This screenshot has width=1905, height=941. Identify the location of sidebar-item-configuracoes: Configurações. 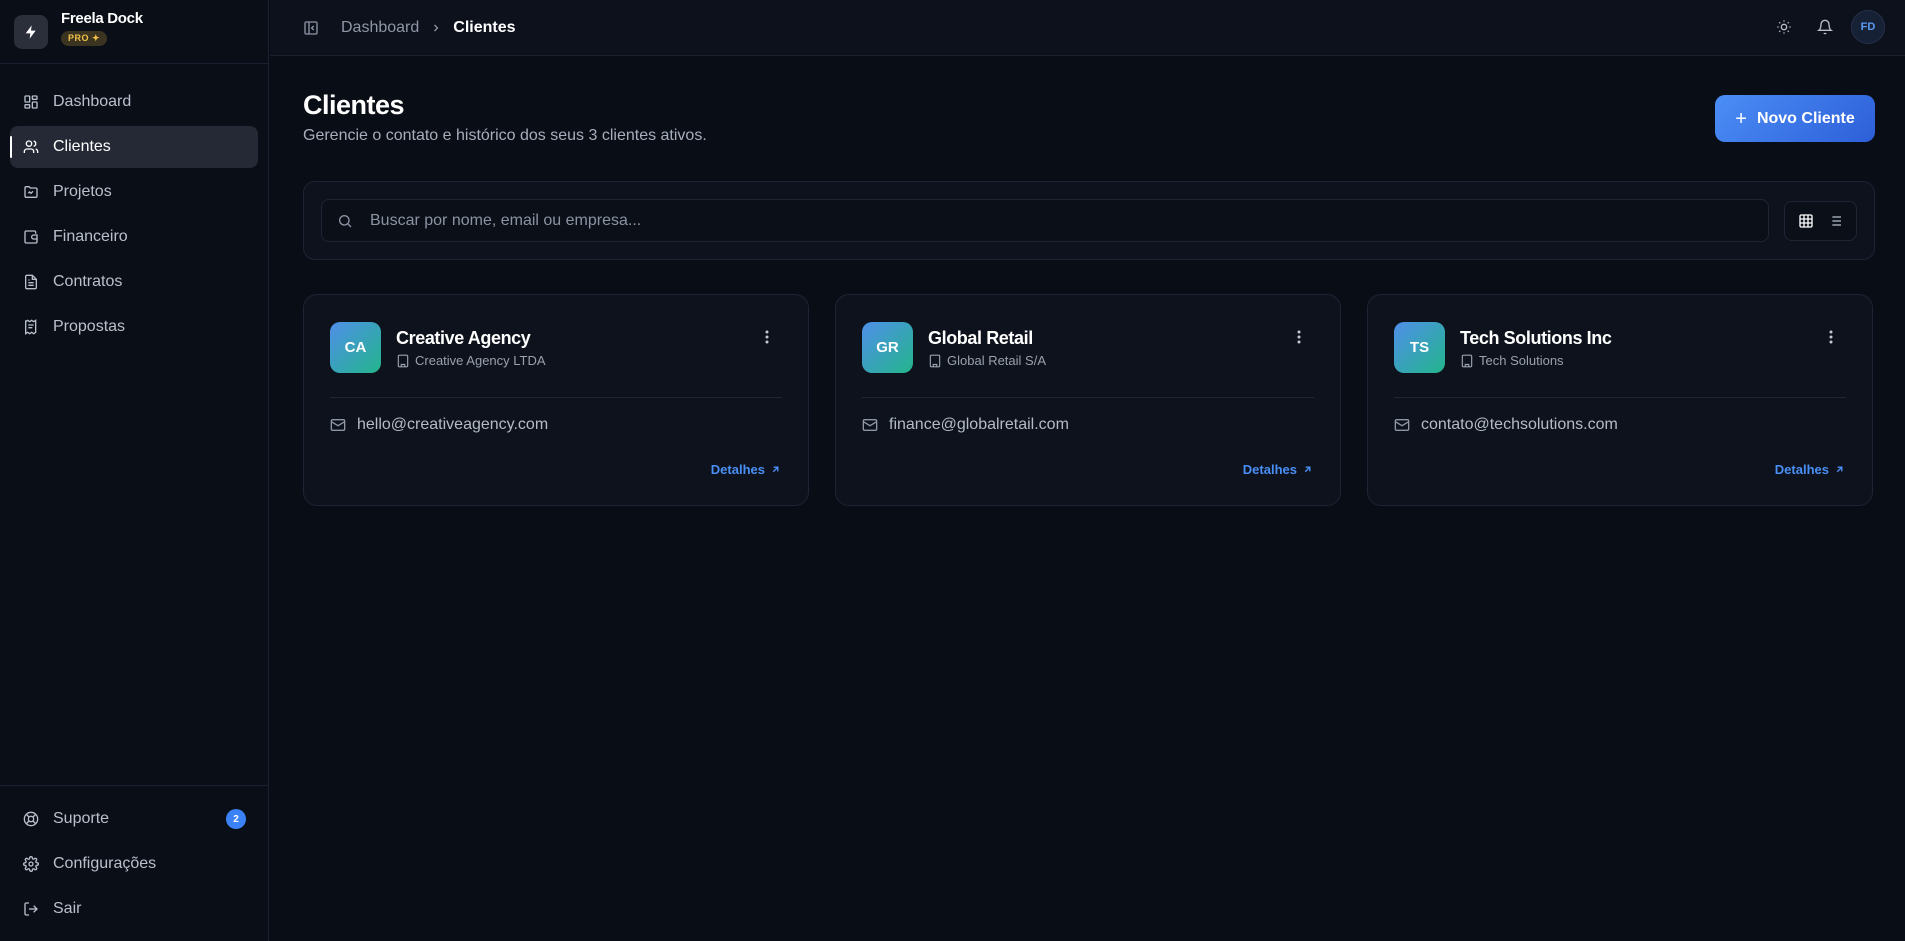
(134, 864).